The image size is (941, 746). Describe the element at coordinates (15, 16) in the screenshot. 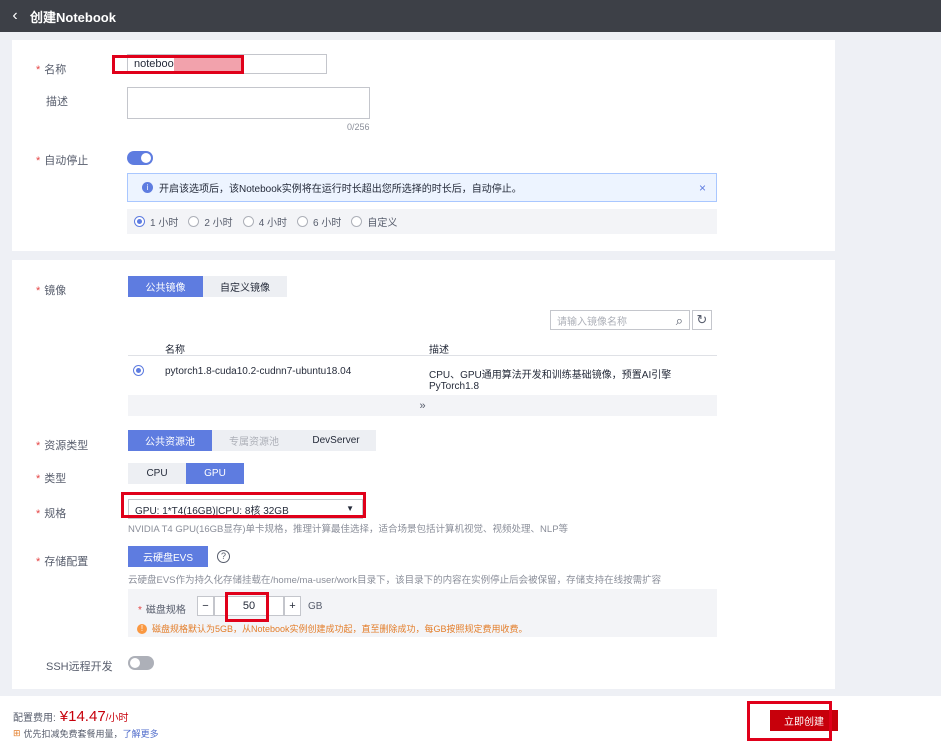

I see `back-icon: ‹` at that location.